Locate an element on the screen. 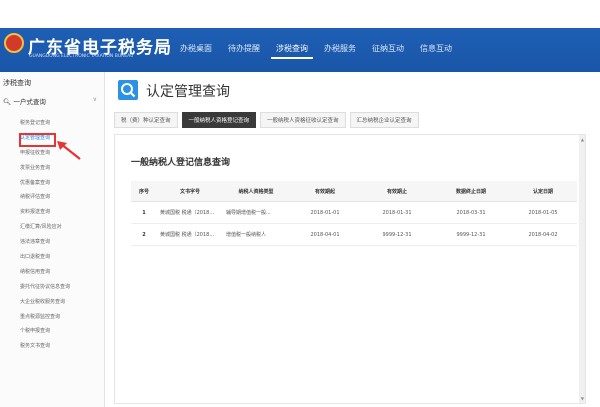 Image resolution: width=600 pixels, height=407 pixels. table-header-row: 序号 文书字号 纳税人资格类型 有效期起 有效期止 数据终止日期 认定日期 is located at coordinates (354, 191).